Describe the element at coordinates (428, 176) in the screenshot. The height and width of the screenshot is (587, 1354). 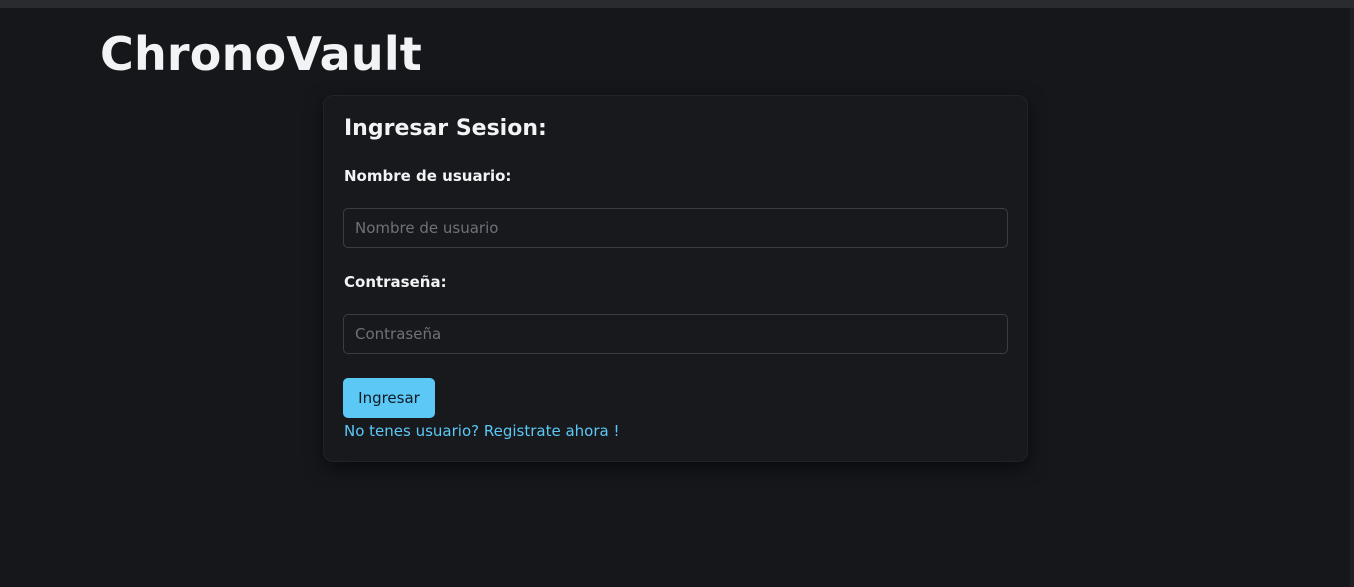
I see `username-label: Nombre de usuario:` at that location.